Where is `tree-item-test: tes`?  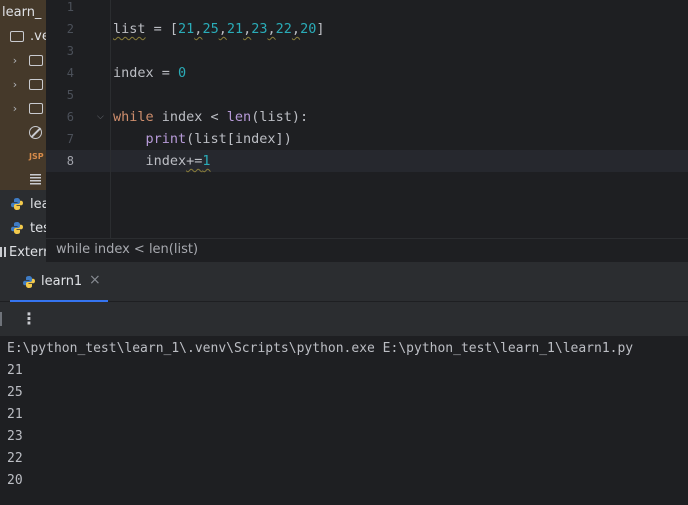 tree-item-test: tes is located at coordinates (28, 228).